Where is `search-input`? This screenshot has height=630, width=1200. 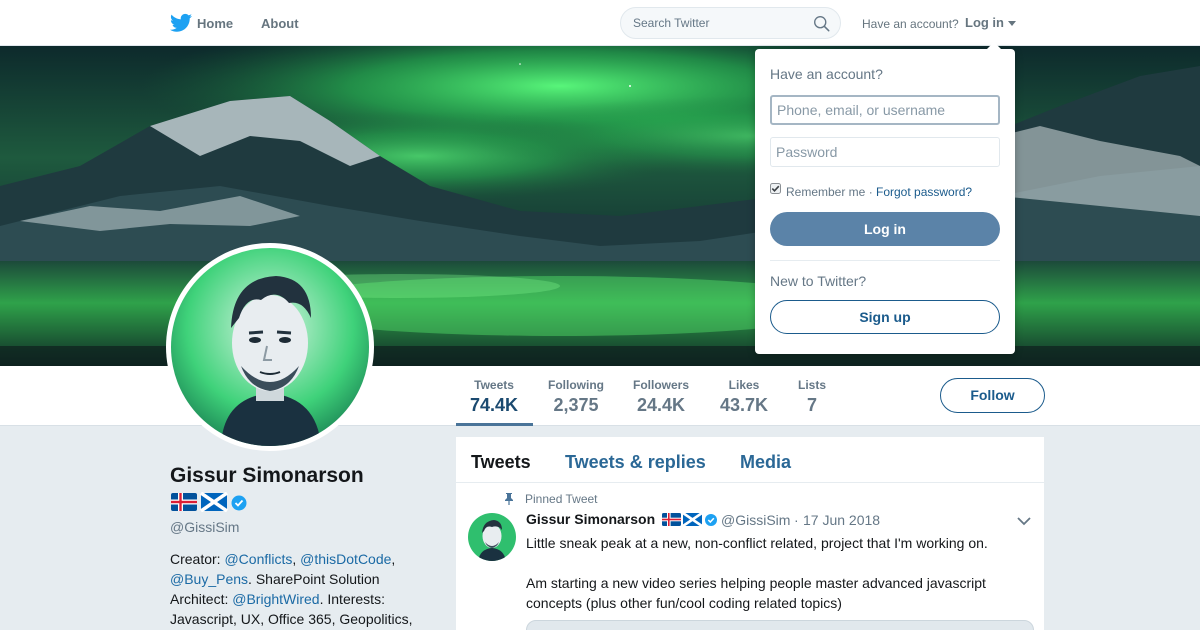
search-input is located at coordinates (718, 23).